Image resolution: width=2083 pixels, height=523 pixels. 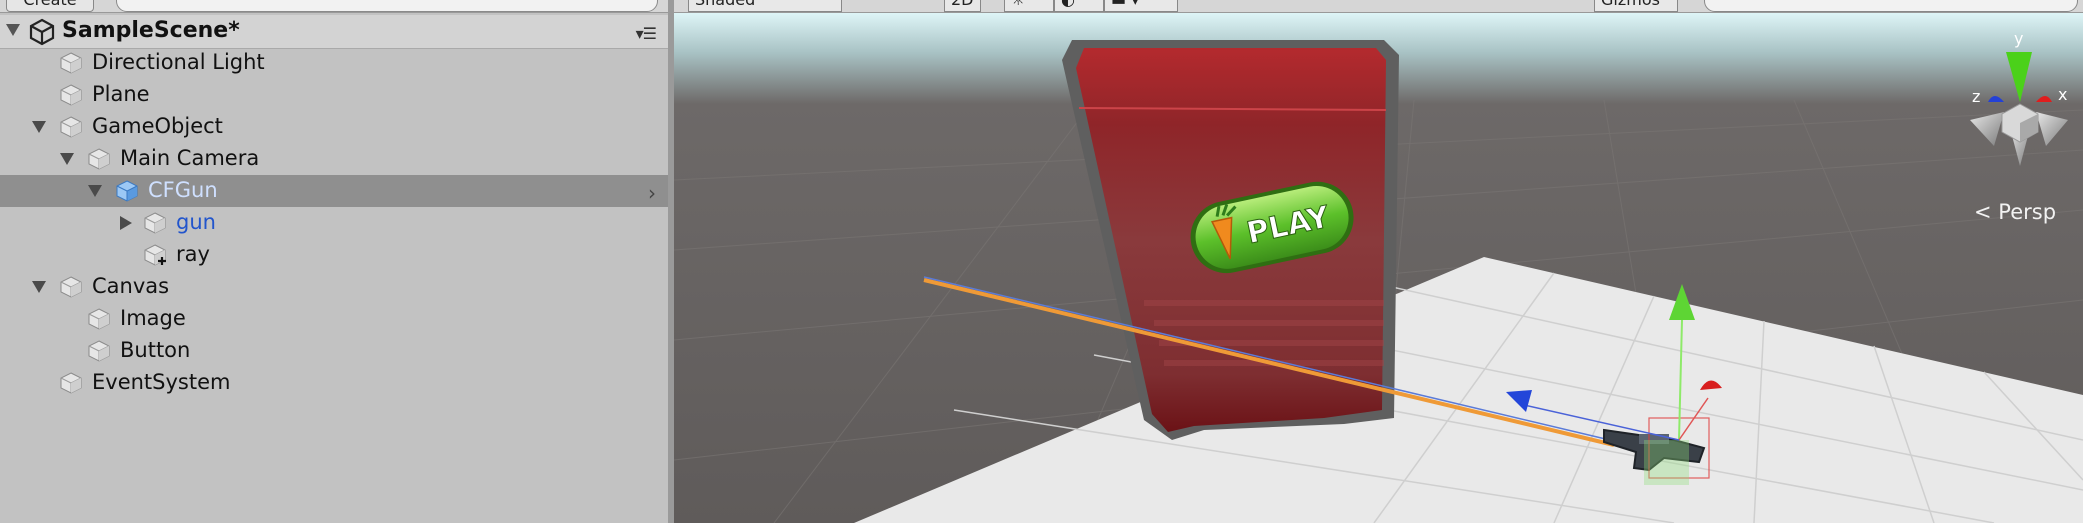 I want to click on prefab-cube-icon, so click(x=127, y=191).